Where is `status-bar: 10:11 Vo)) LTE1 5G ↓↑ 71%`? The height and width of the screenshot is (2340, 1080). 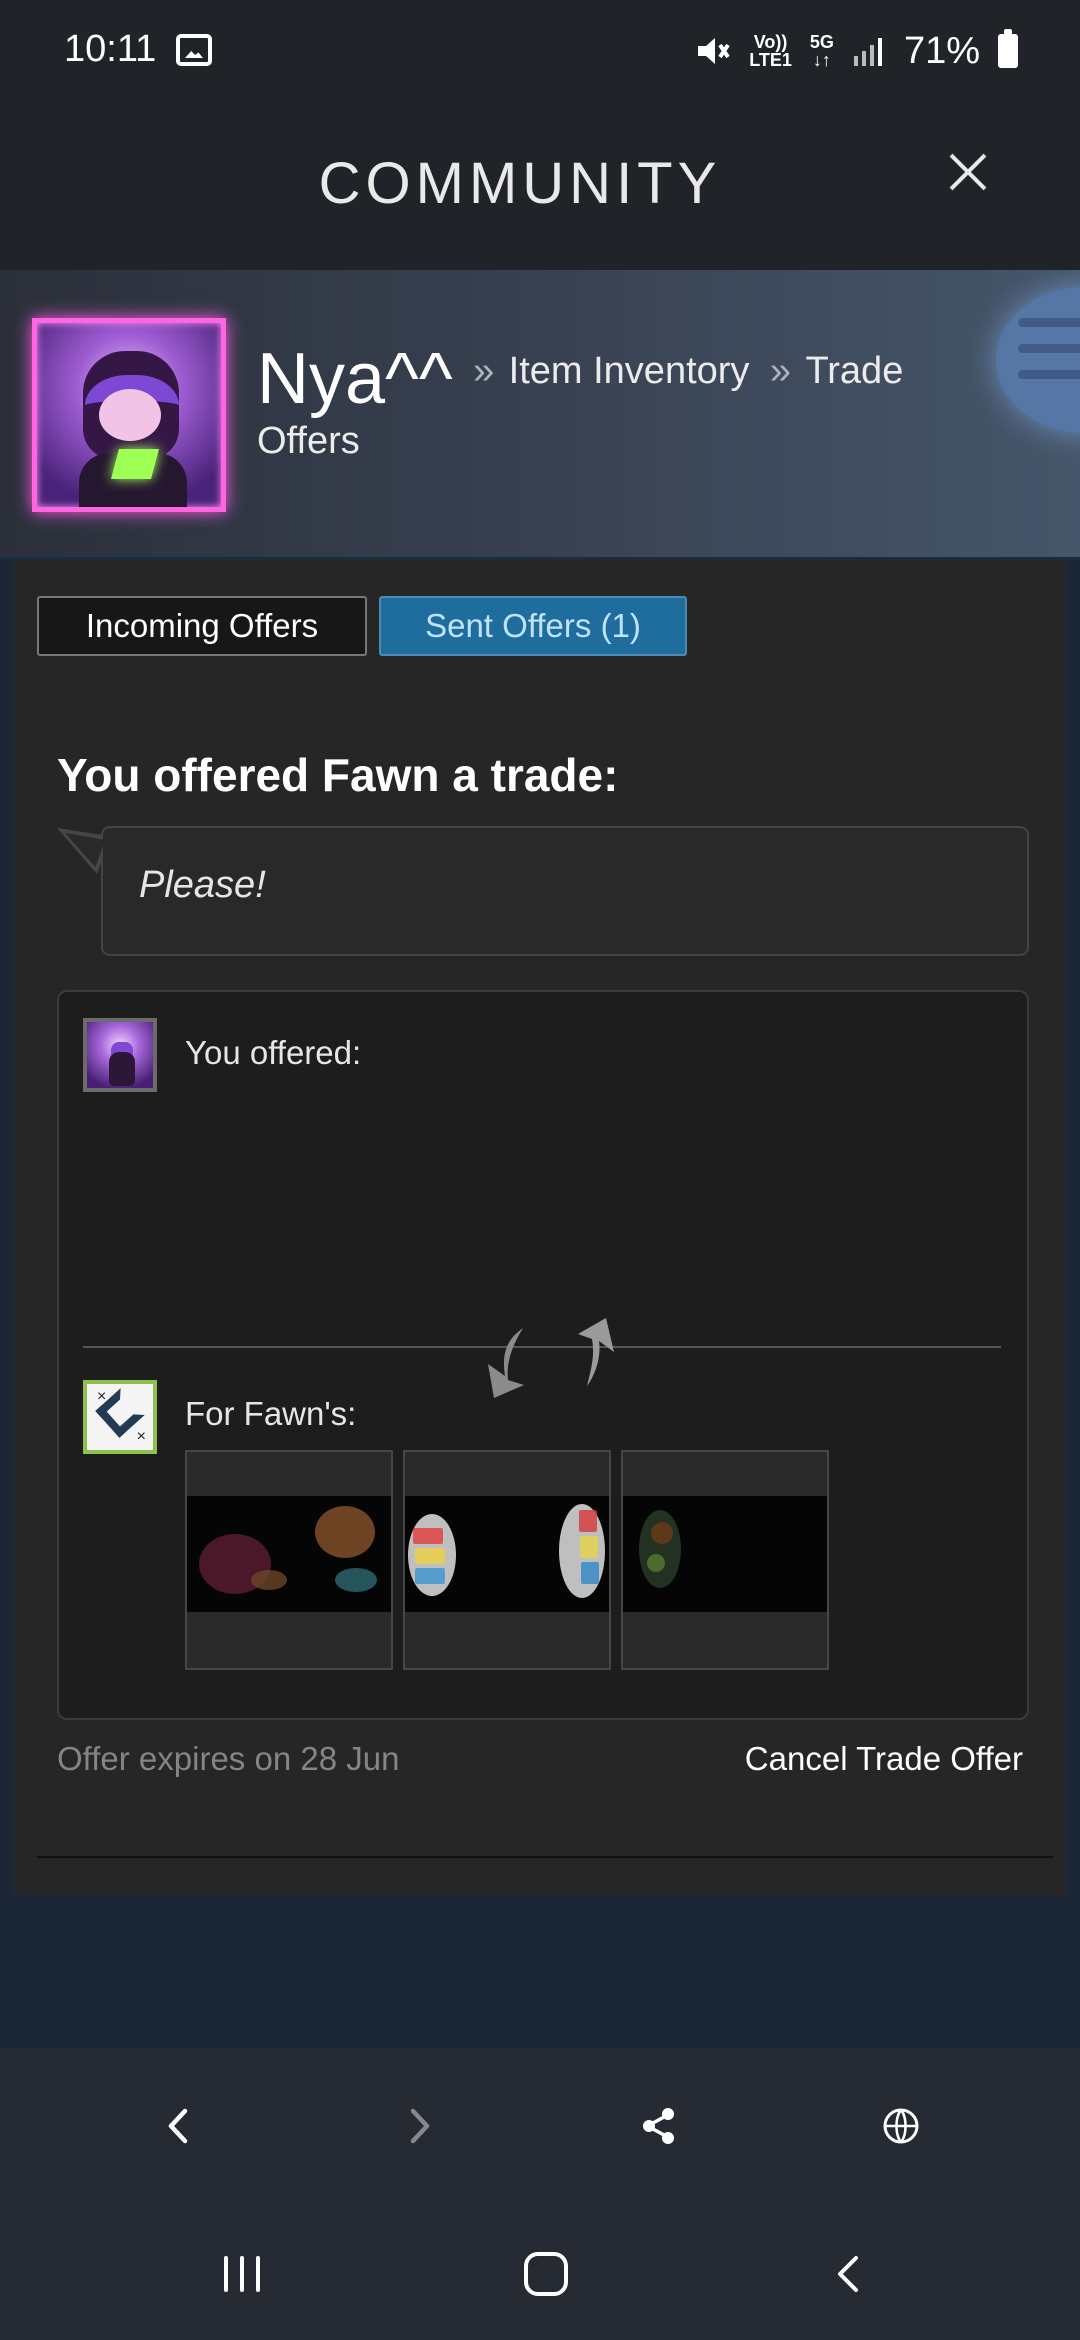 status-bar: 10:11 Vo)) LTE1 5G ↓↑ 71% is located at coordinates (540, 50).